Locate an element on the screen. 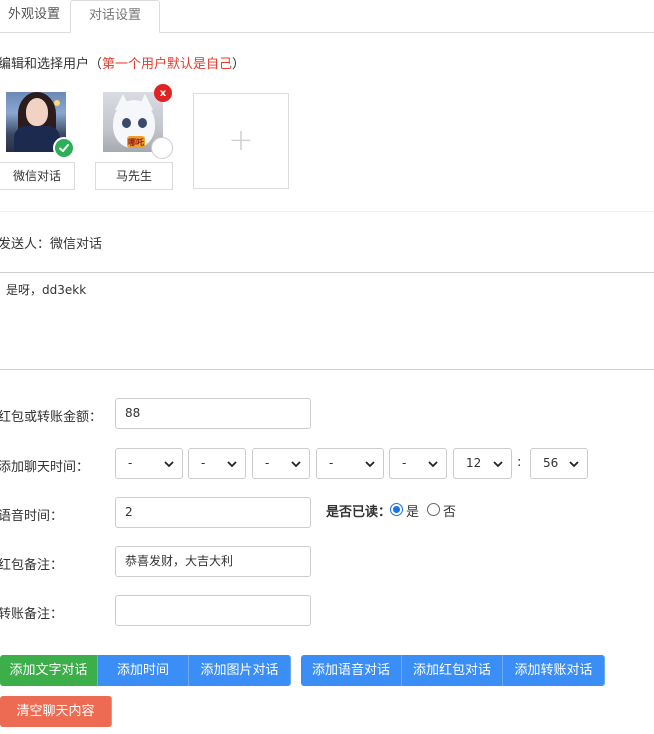 The width and height of the screenshot is (654, 734). red-packet-note-label: 红包备注： is located at coordinates (32, 565).